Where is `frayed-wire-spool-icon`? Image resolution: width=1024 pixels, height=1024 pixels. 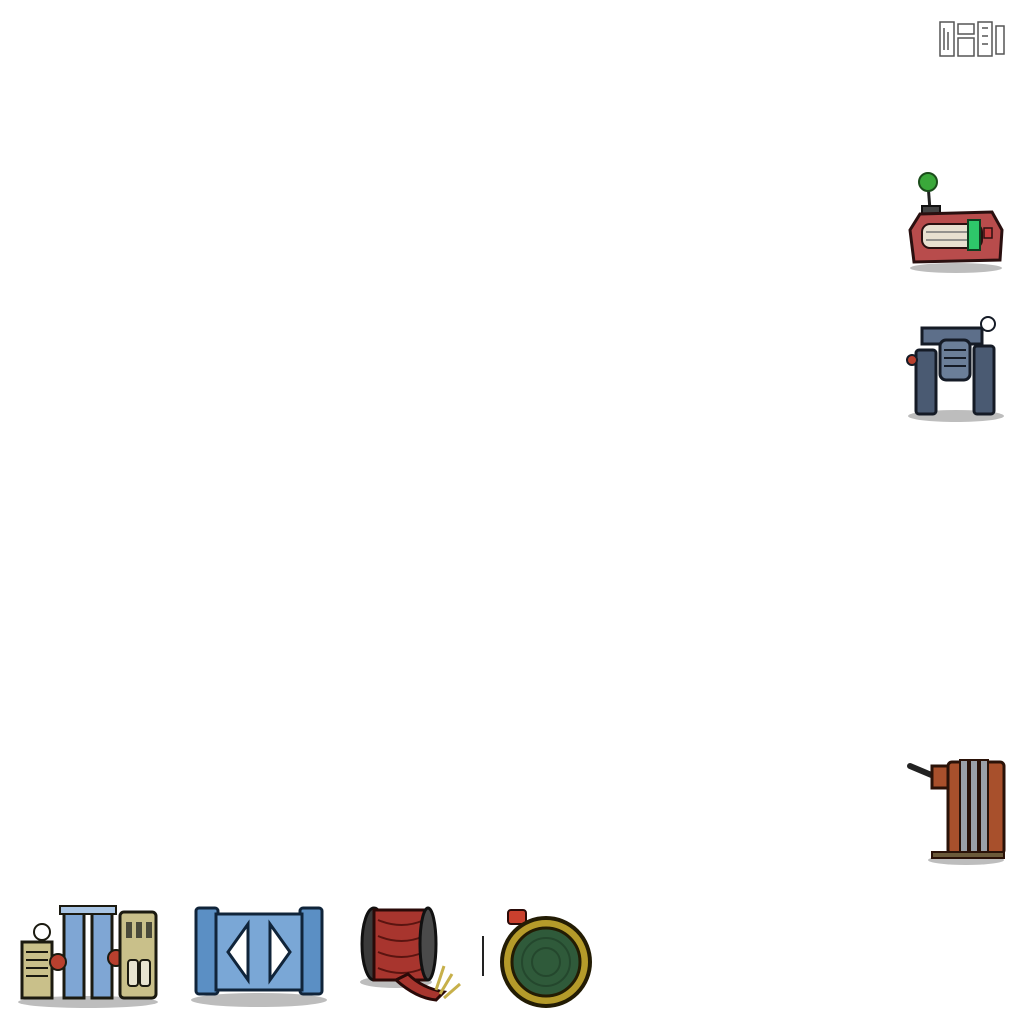 frayed-wire-spool-icon is located at coordinates (415, 958).